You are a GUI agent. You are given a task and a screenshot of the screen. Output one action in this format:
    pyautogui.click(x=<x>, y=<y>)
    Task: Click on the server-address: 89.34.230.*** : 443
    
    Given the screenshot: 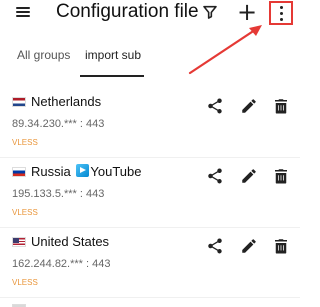 What is the action you would take?
    pyautogui.click(x=58, y=124)
    